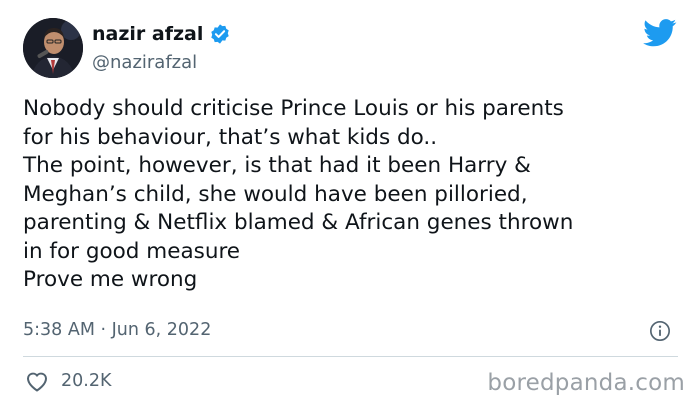 The image size is (700, 410). What do you see at coordinates (147, 34) in the screenshot?
I see `author-name-text: nazir afzal` at bounding box center [147, 34].